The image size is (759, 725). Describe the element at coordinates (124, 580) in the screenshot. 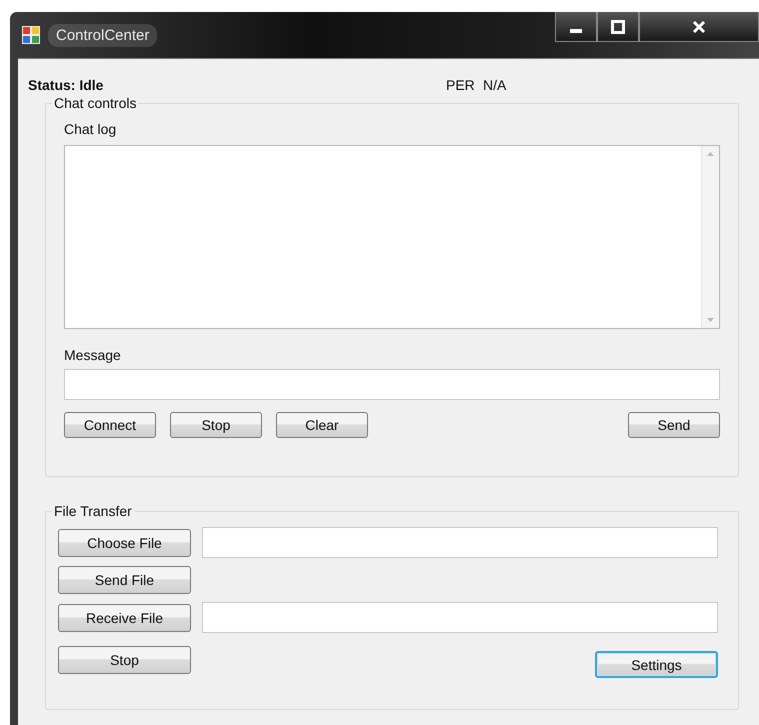

I see `send-file-button: Send File` at that location.